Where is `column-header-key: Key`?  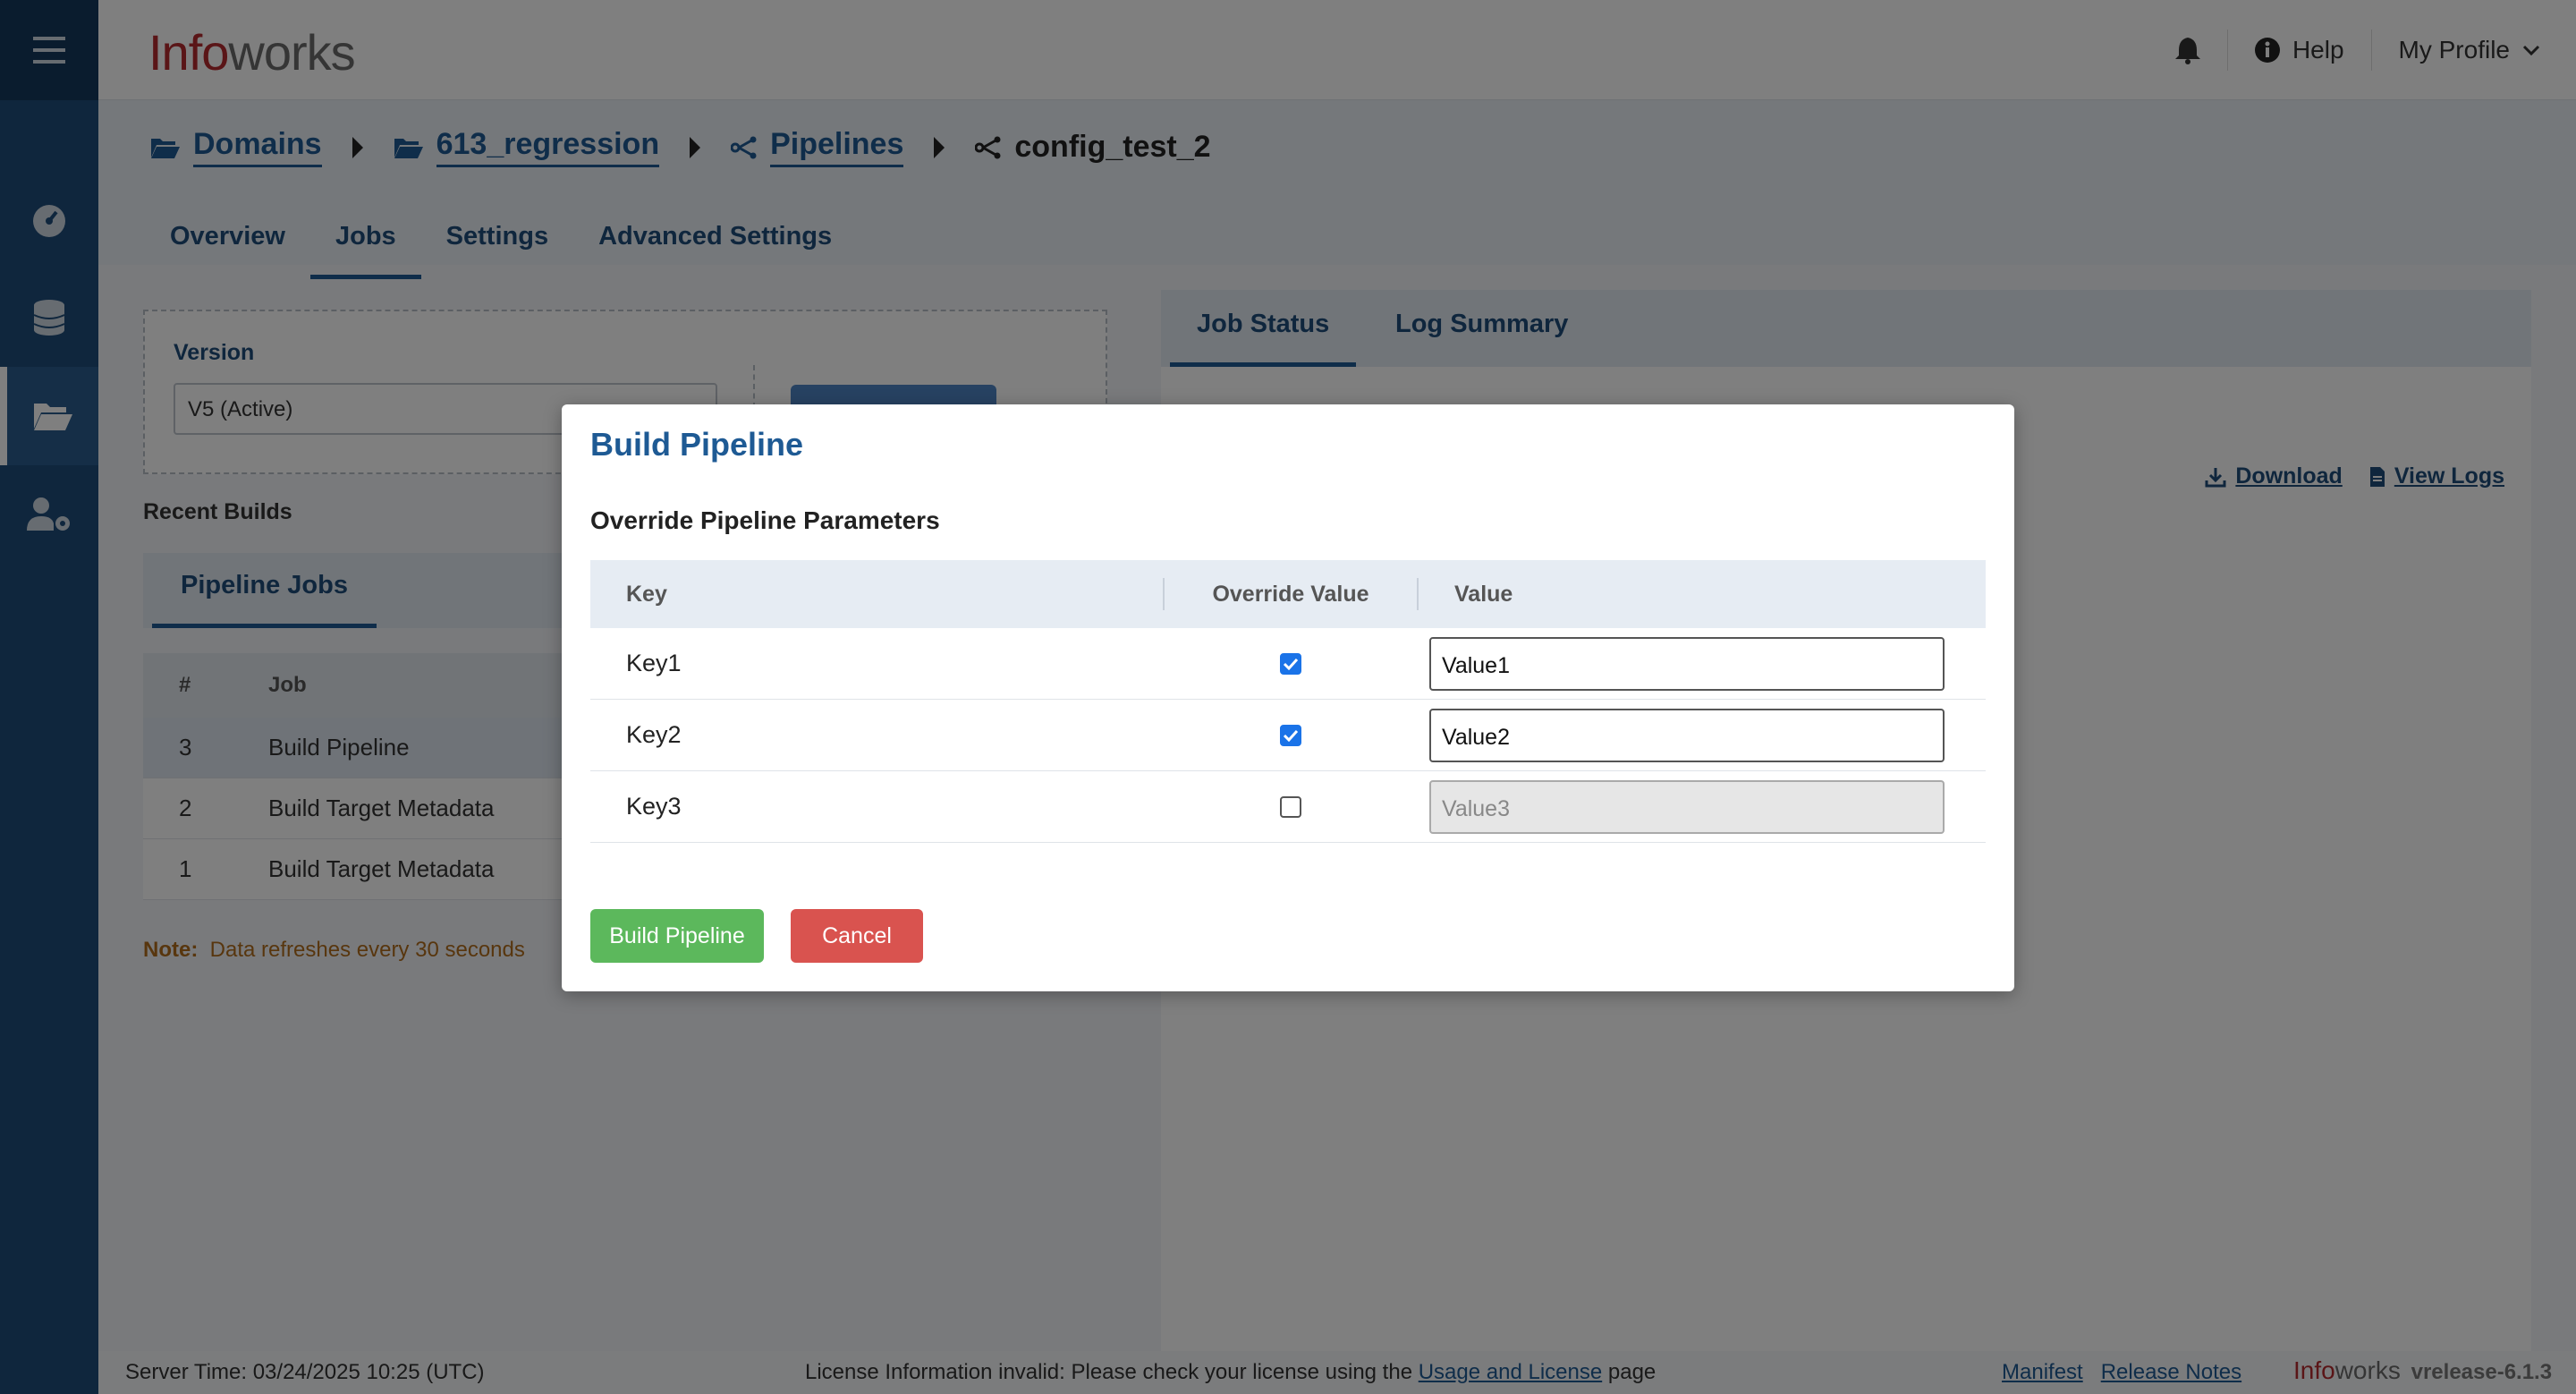
column-header-key: Key is located at coordinates (646, 594).